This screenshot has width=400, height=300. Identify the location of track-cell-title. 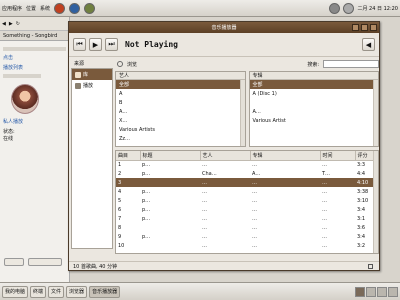
(170, 182).